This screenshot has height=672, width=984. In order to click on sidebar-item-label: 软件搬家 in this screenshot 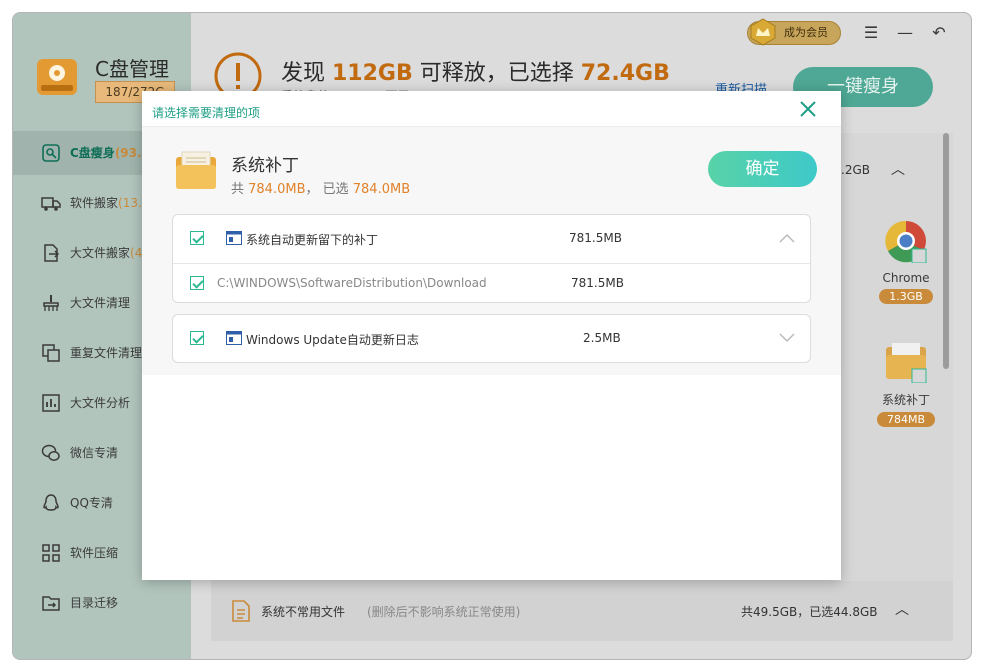, I will do `click(94, 203)`.